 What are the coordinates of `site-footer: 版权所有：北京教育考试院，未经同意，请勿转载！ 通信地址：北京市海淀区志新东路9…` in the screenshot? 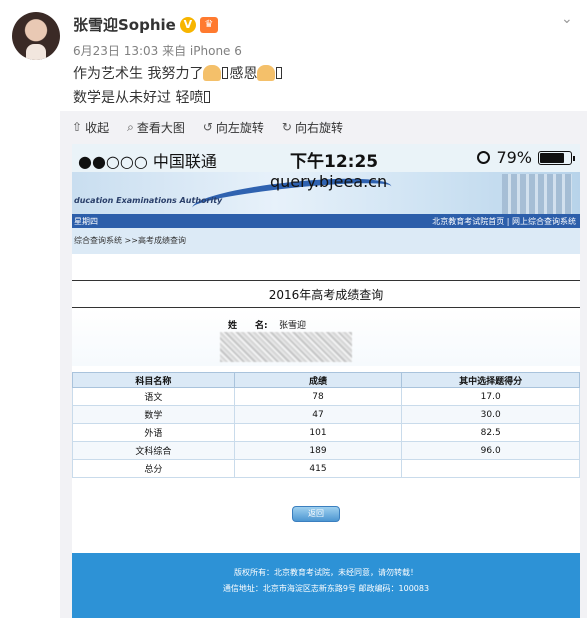 It's located at (326, 585).